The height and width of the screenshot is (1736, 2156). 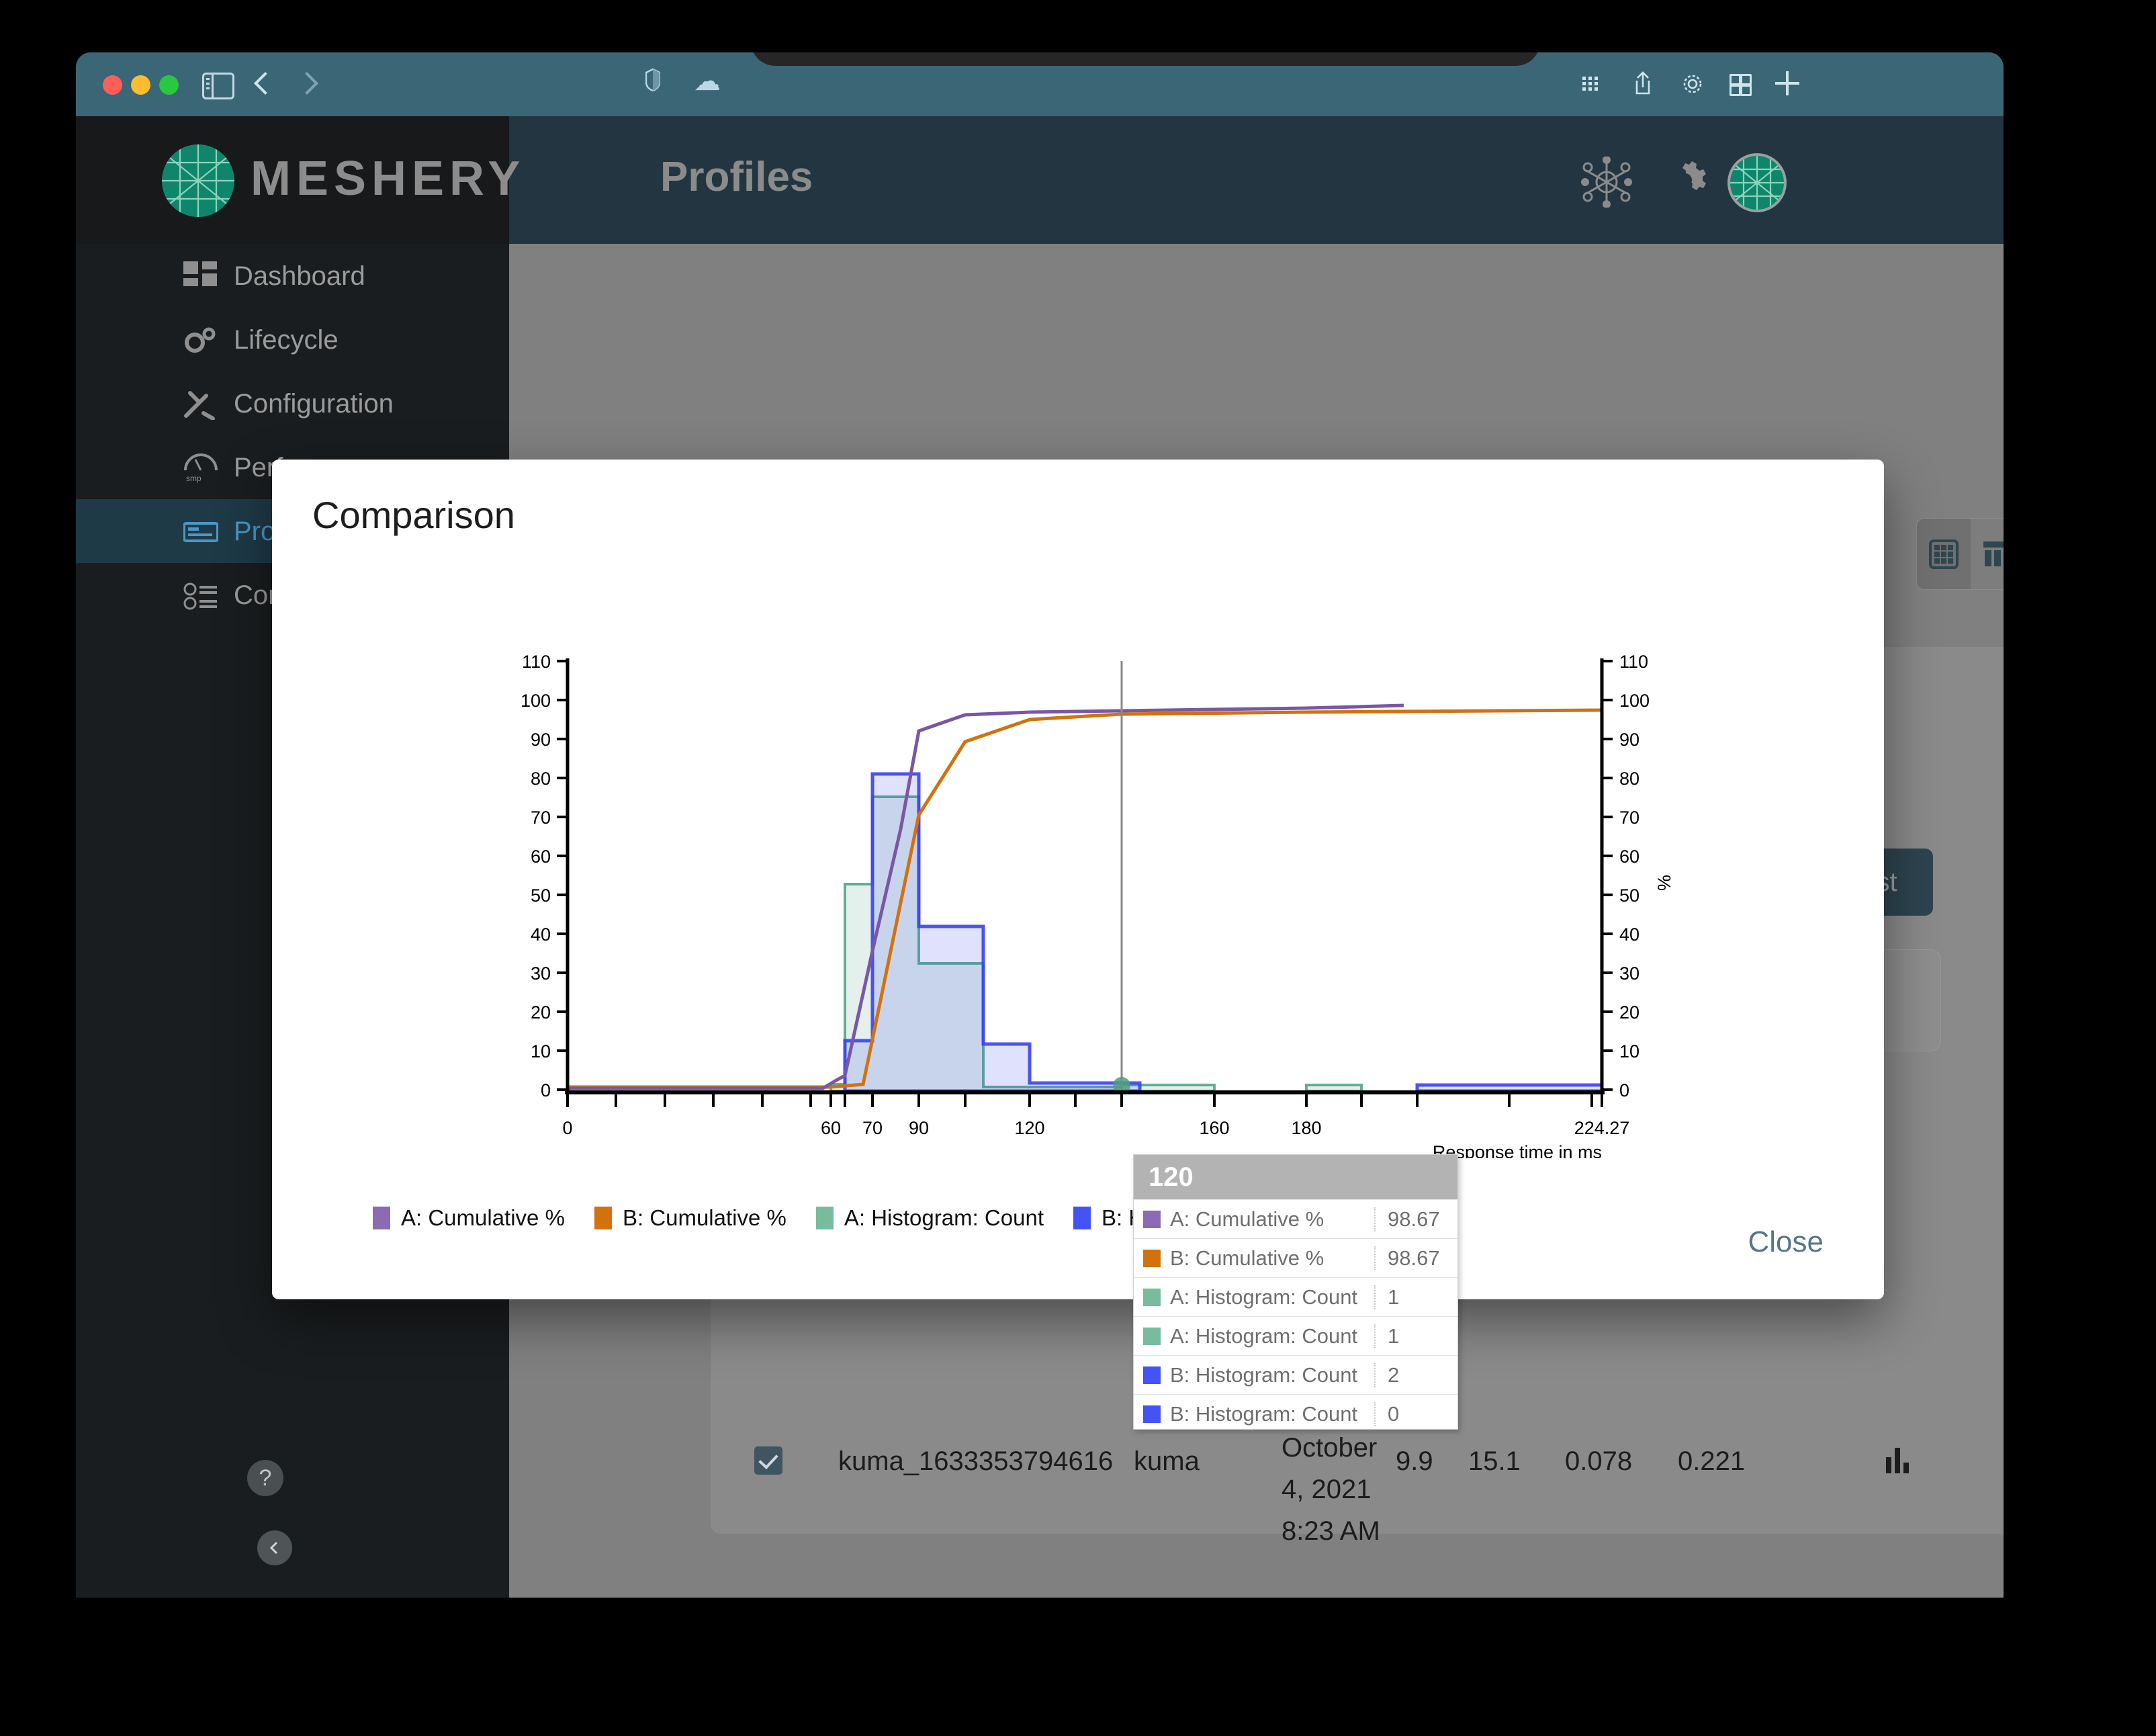 I want to click on tooltip-row: A: Histogram: Count 1, so click(x=1295, y=1335).